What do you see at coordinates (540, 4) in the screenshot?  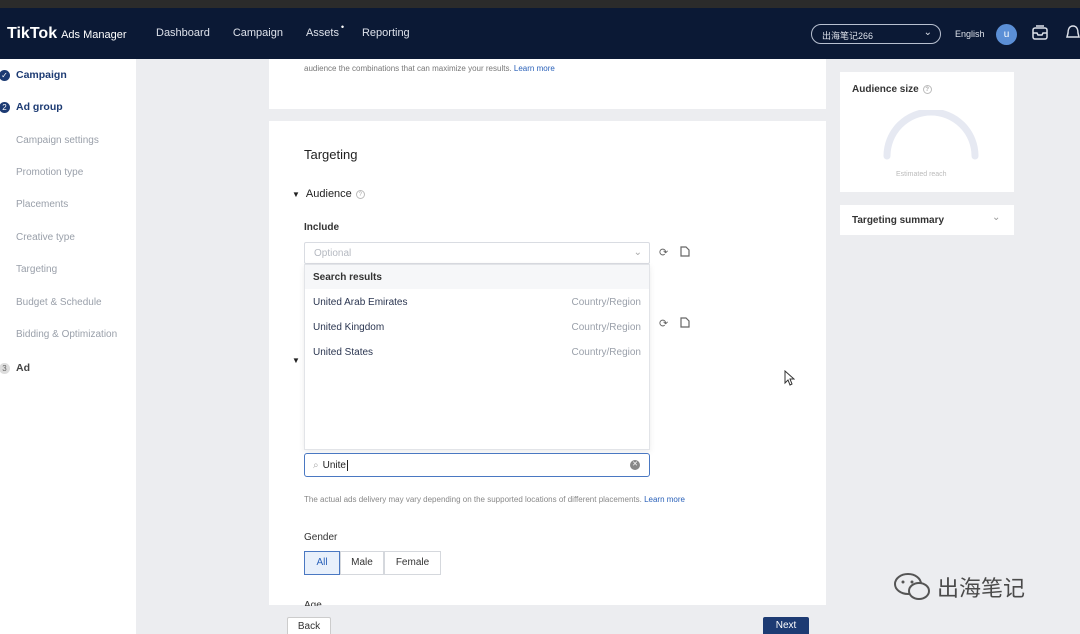 I see `window-top-strip` at bounding box center [540, 4].